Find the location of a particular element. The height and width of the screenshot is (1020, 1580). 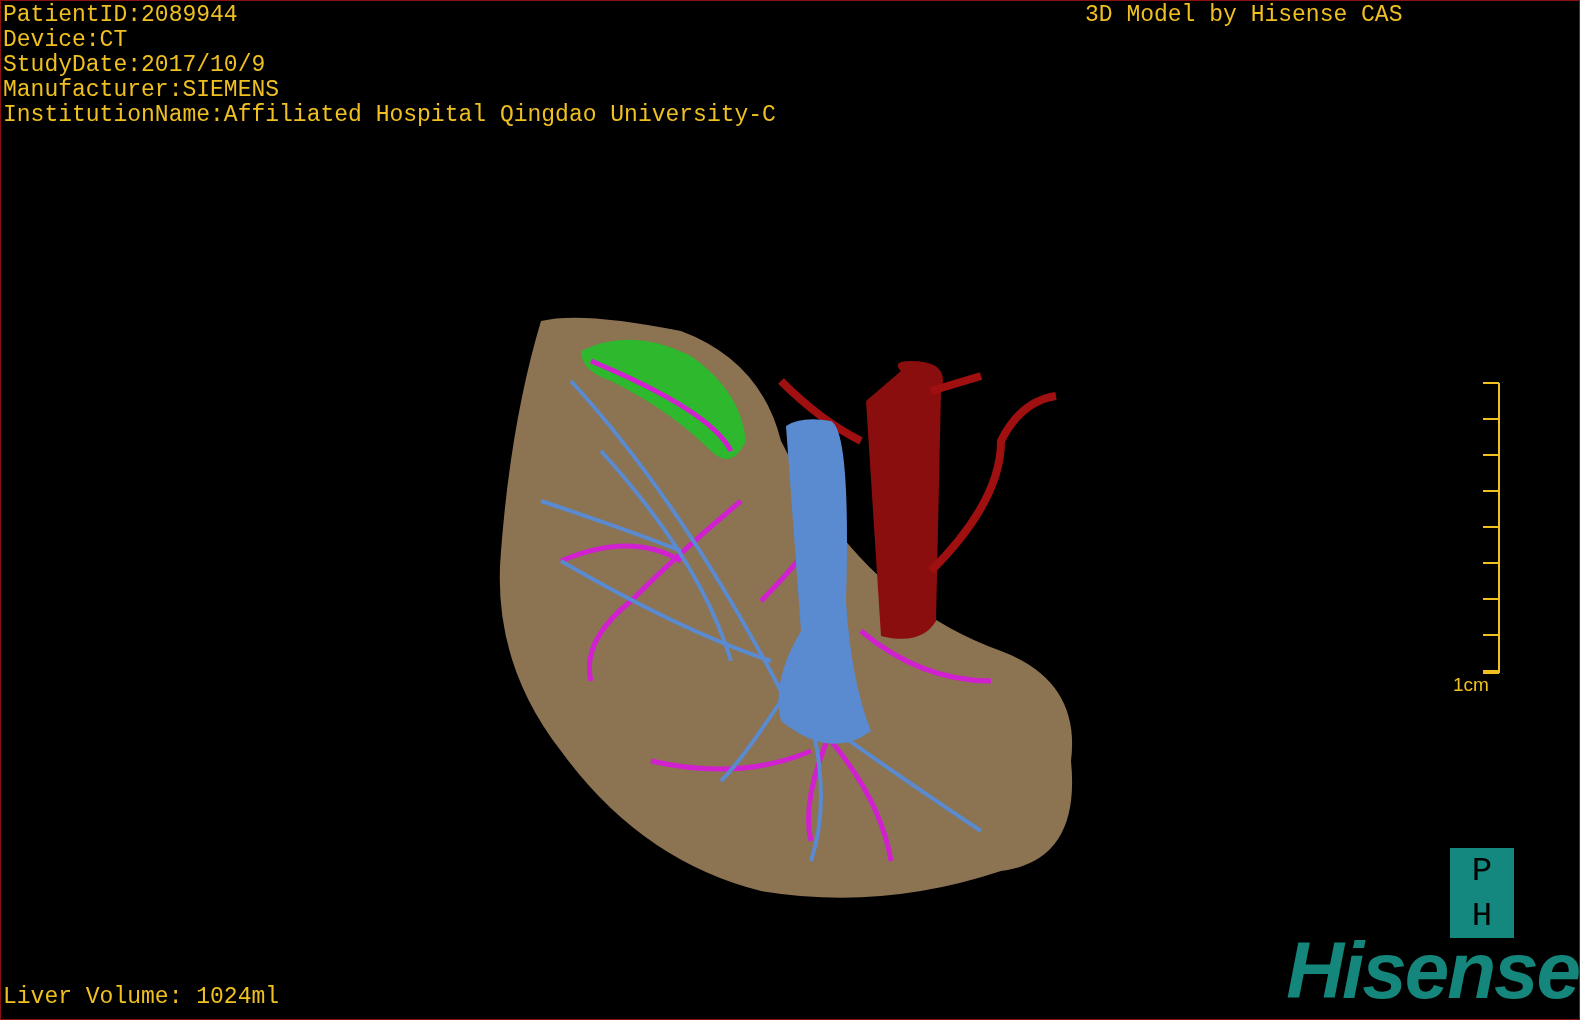

scale-label: 1cm is located at coordinates (1471, 685).